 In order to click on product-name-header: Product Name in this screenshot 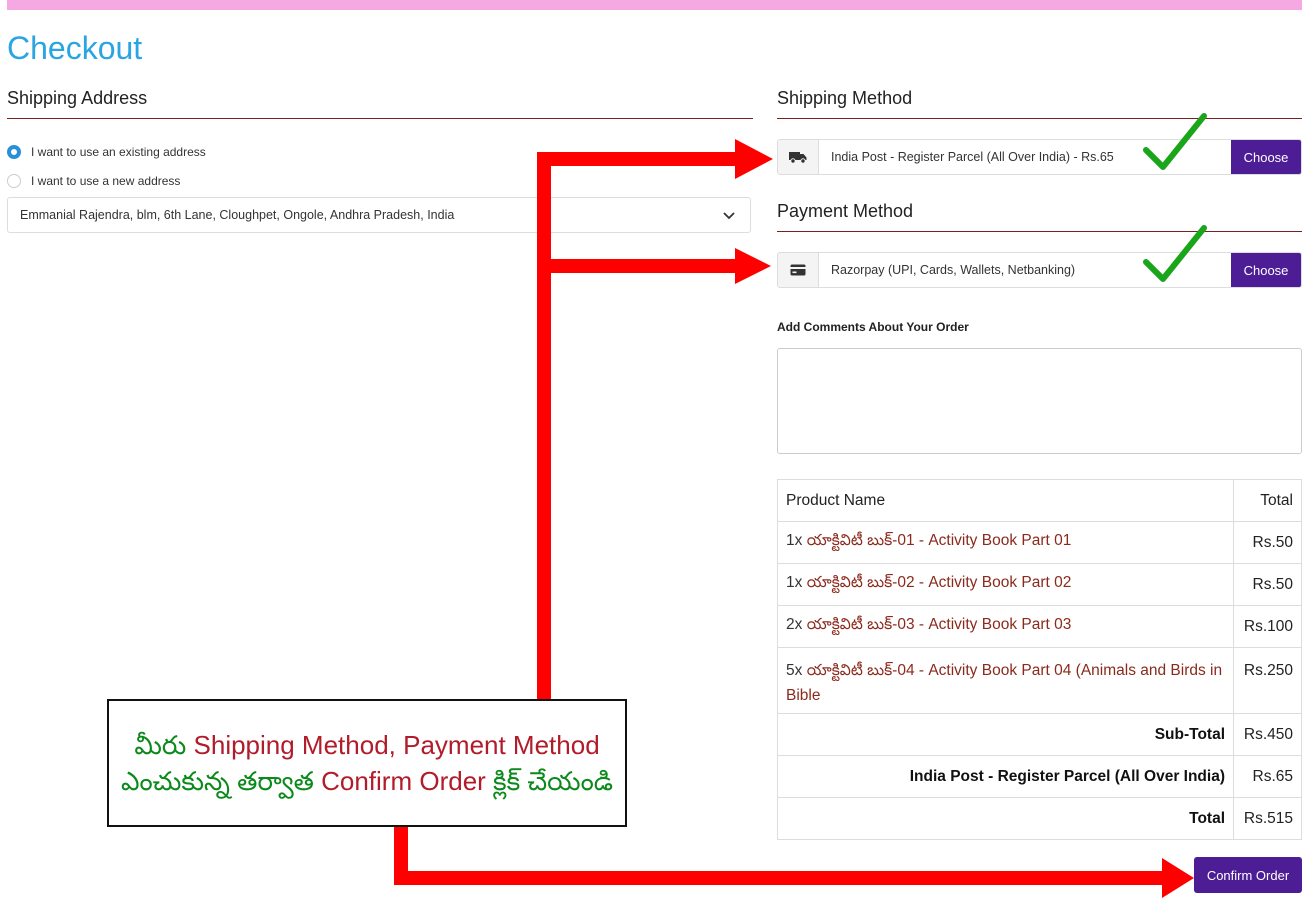, I will do `click(1005, 500)`.